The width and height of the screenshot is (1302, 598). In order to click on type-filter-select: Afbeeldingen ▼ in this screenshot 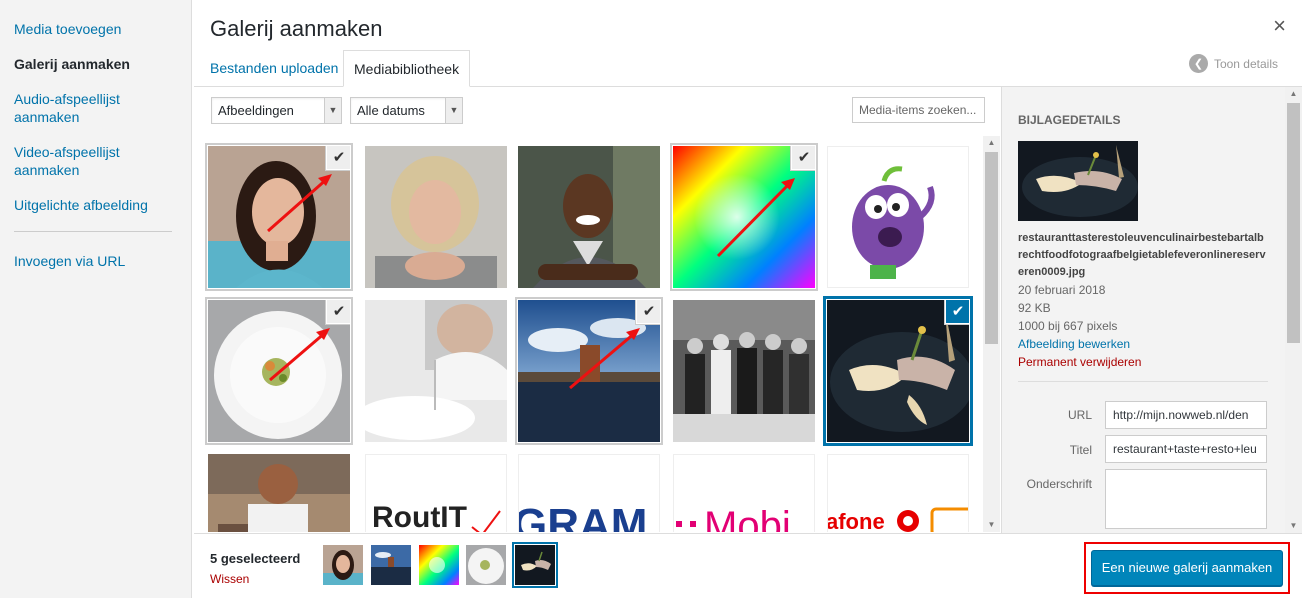, I will do `click(276, 110)`.